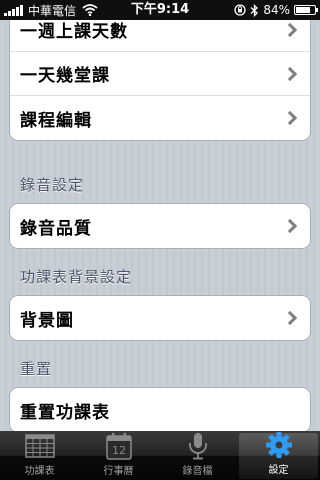  Describe the element at coordinates (56, 120) in the screenshot. I see `row-label: 課程編輯` at that location.